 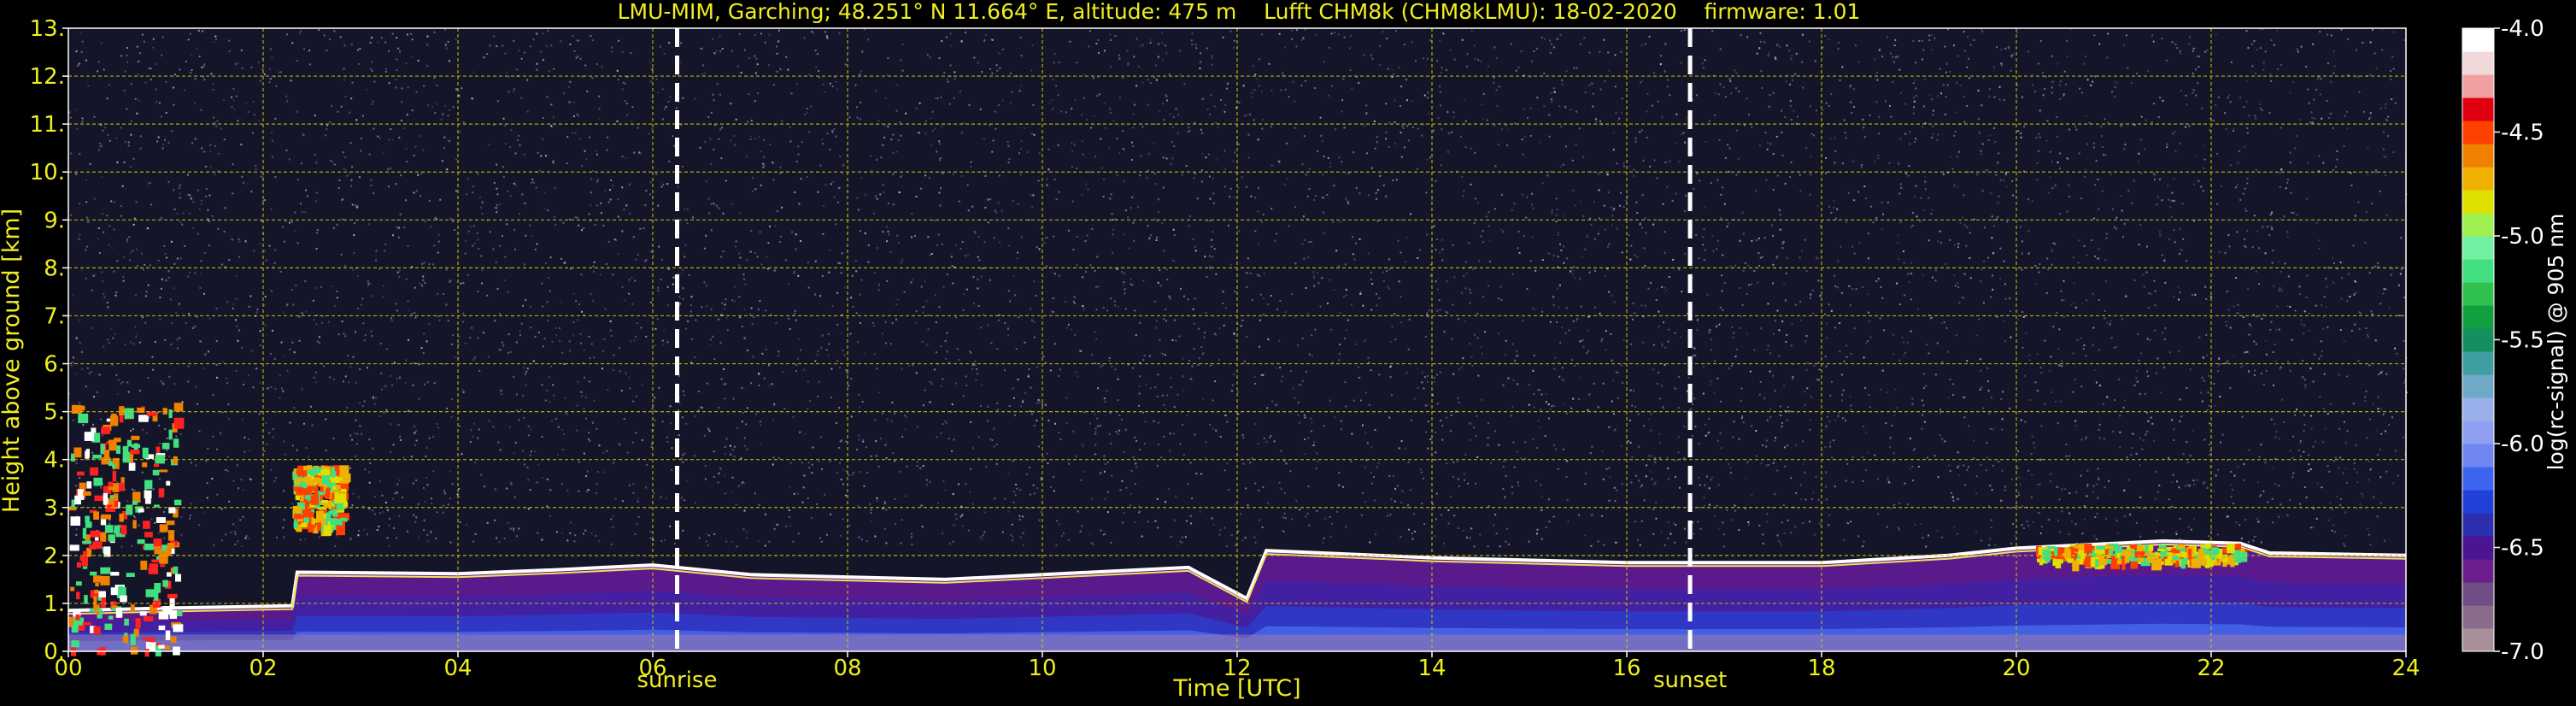 What do you see at coordinates (847, 668) in the screenshot?
I see `x-tick-label: 08` at bounding box center [847, 668].